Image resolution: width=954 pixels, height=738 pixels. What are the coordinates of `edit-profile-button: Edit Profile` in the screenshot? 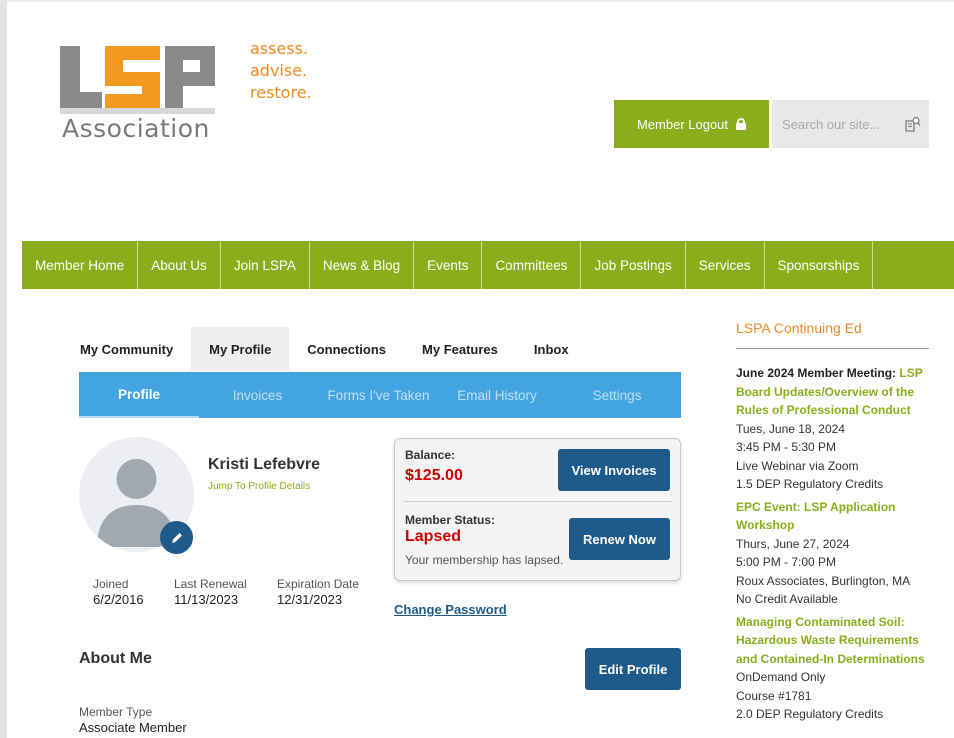 It's located at (633, 669).